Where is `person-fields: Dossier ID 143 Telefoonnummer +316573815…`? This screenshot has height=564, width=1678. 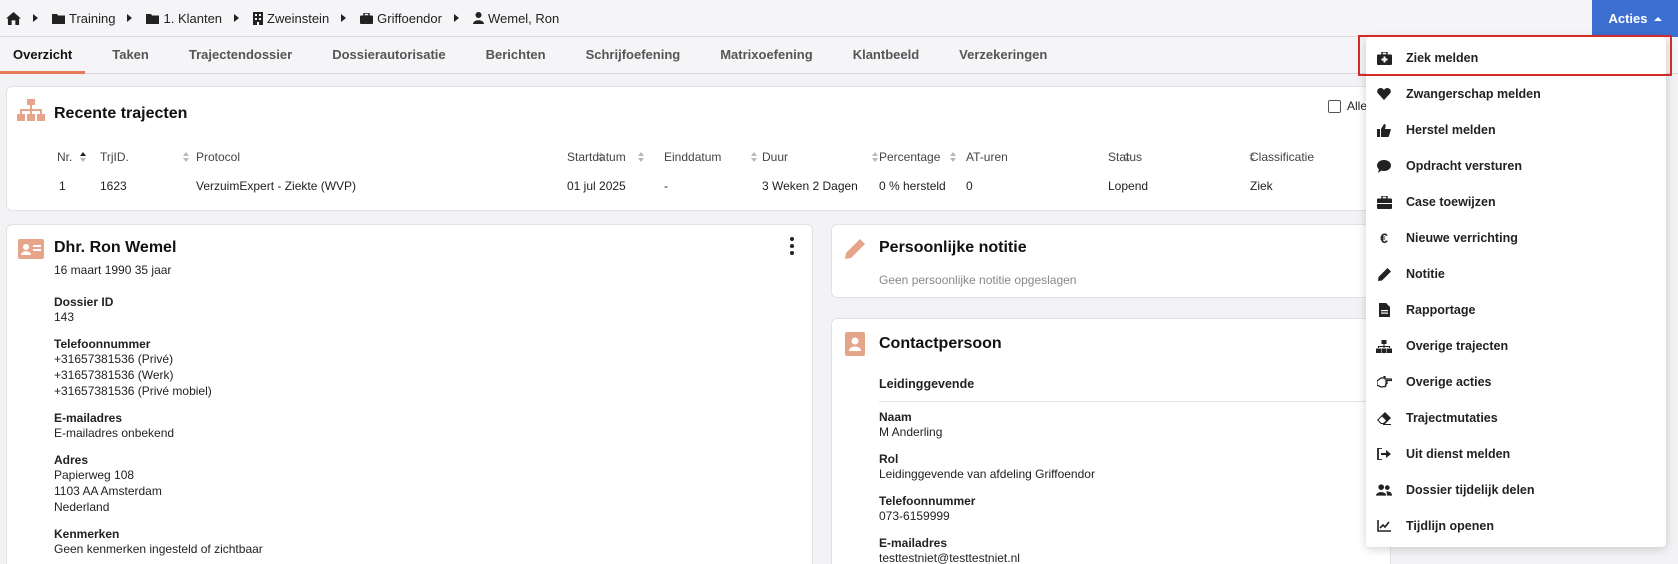 person-fields: Dossier ID 143 Telefoonnummer +316573815… is located at coordinates (158, 426).